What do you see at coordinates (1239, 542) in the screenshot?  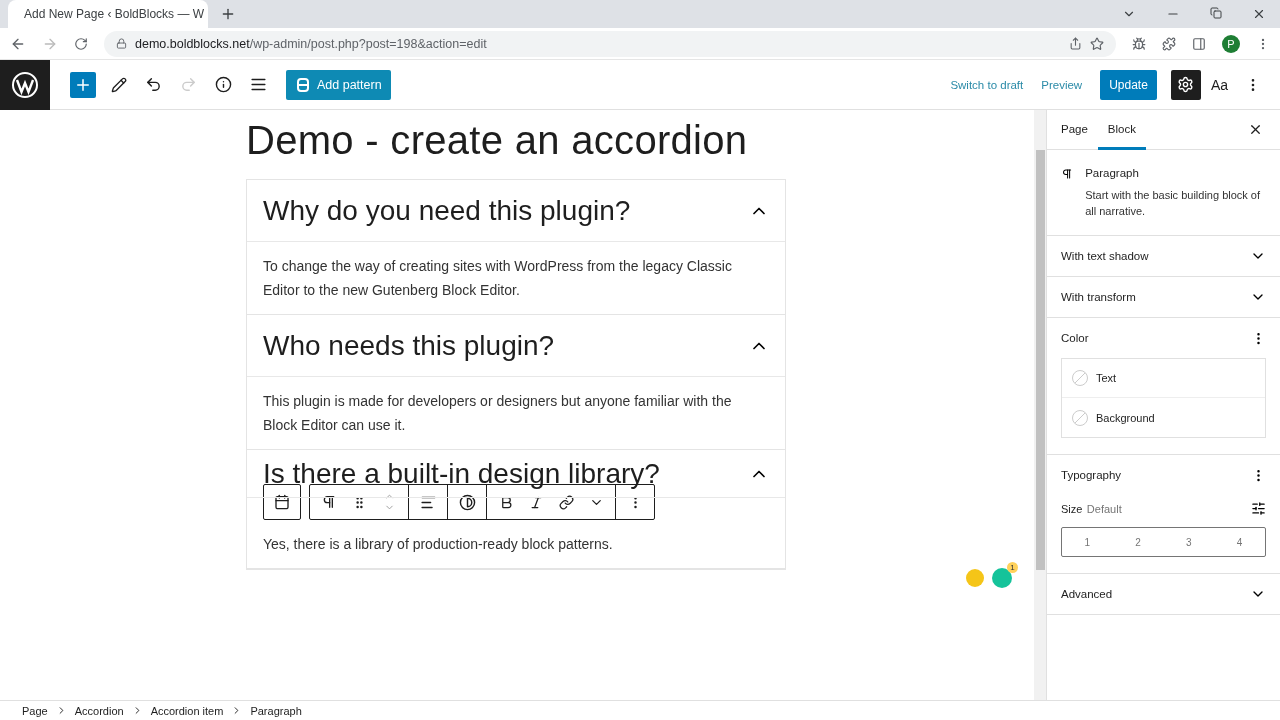 I see `size-option: 4` at bounding box center [1239, 542].